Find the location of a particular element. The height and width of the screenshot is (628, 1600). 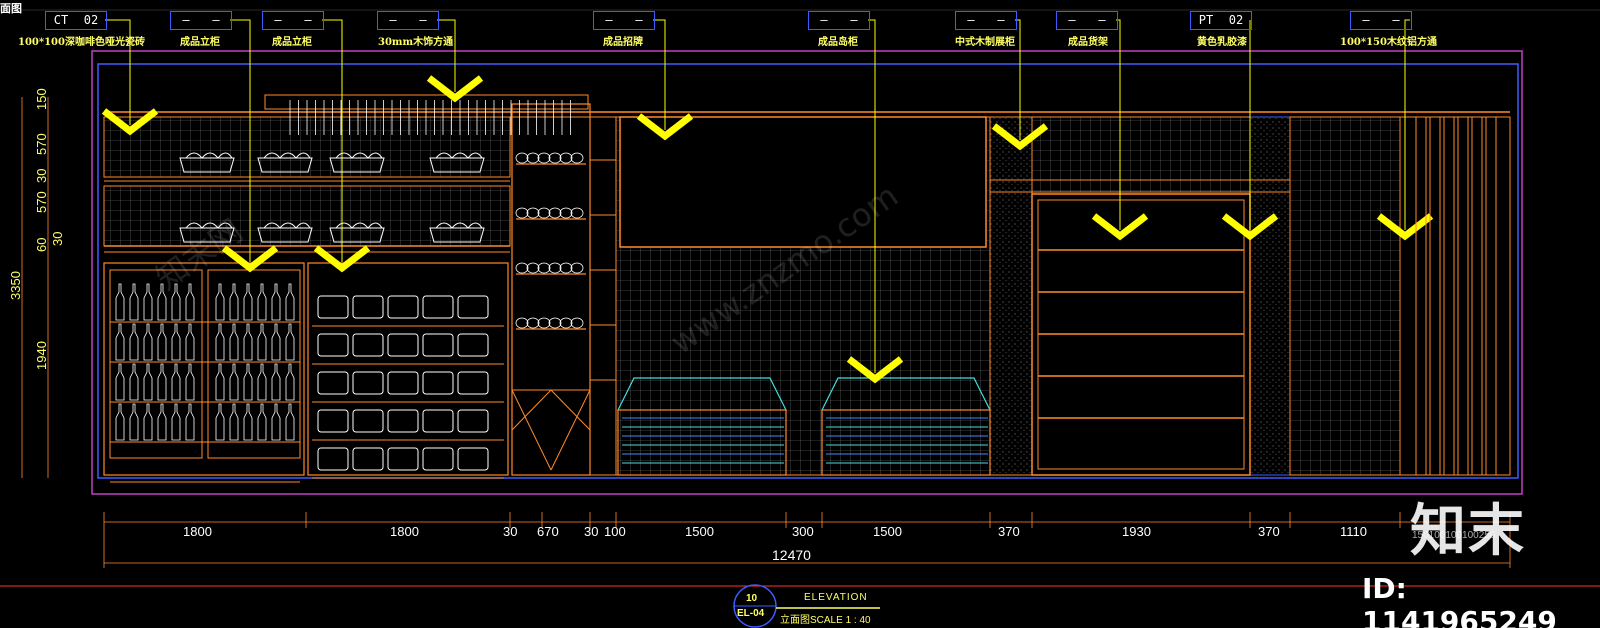

material-tag-3: — — is located at coordinates (293, 20).